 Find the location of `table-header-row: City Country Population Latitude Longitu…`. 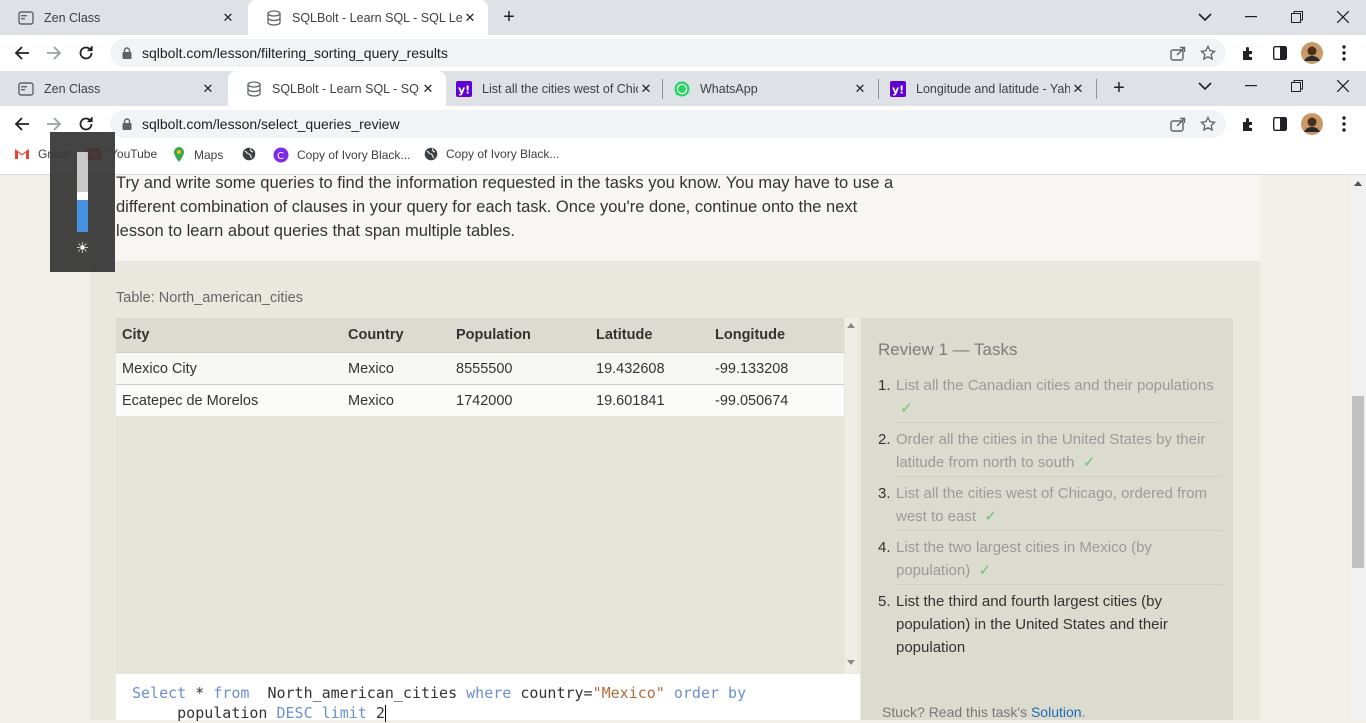

table-header-row: City Country Population Latitude Longitu… is located at coordinates (480, 335).